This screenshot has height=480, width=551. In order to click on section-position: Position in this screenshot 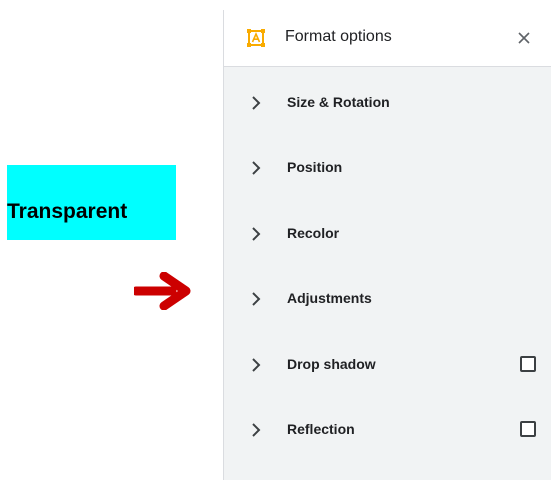, I will do `click(387, 168)`.